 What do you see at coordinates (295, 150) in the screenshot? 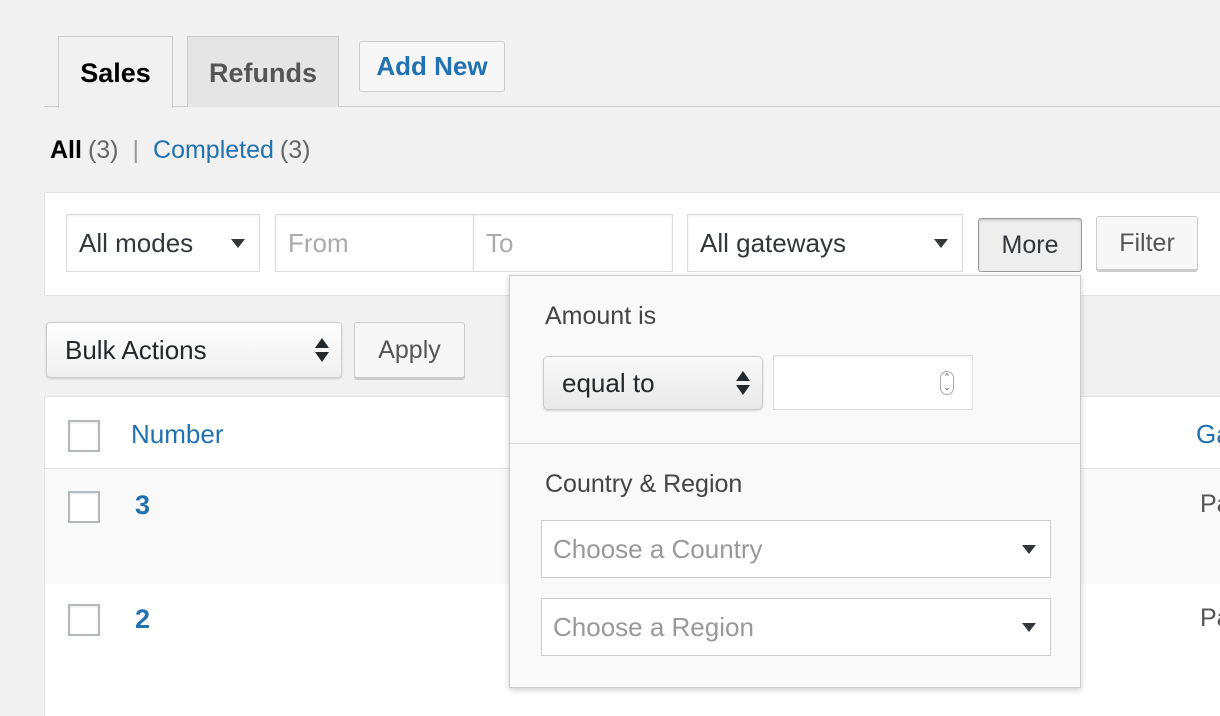
I see `view-completed-count: (3)` at bounding box center [295, 150].